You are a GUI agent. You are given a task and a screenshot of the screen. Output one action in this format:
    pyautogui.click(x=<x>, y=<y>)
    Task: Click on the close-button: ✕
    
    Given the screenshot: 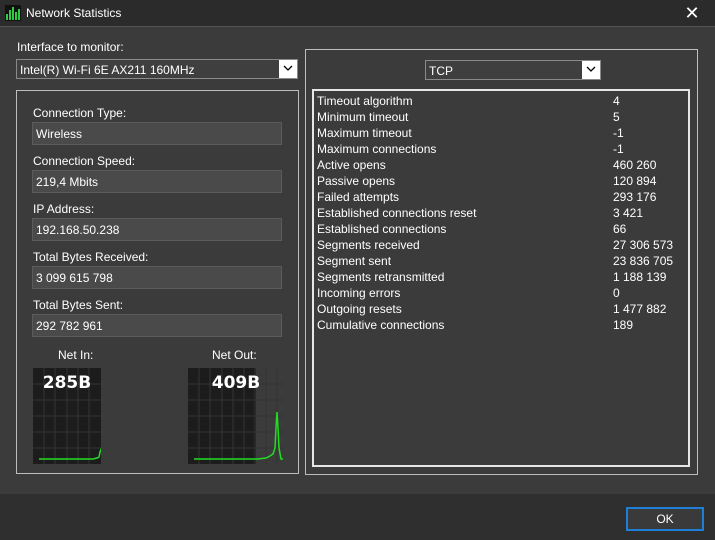 What is the action you would take?
    pyautogui.click(x=692, y=13)
    